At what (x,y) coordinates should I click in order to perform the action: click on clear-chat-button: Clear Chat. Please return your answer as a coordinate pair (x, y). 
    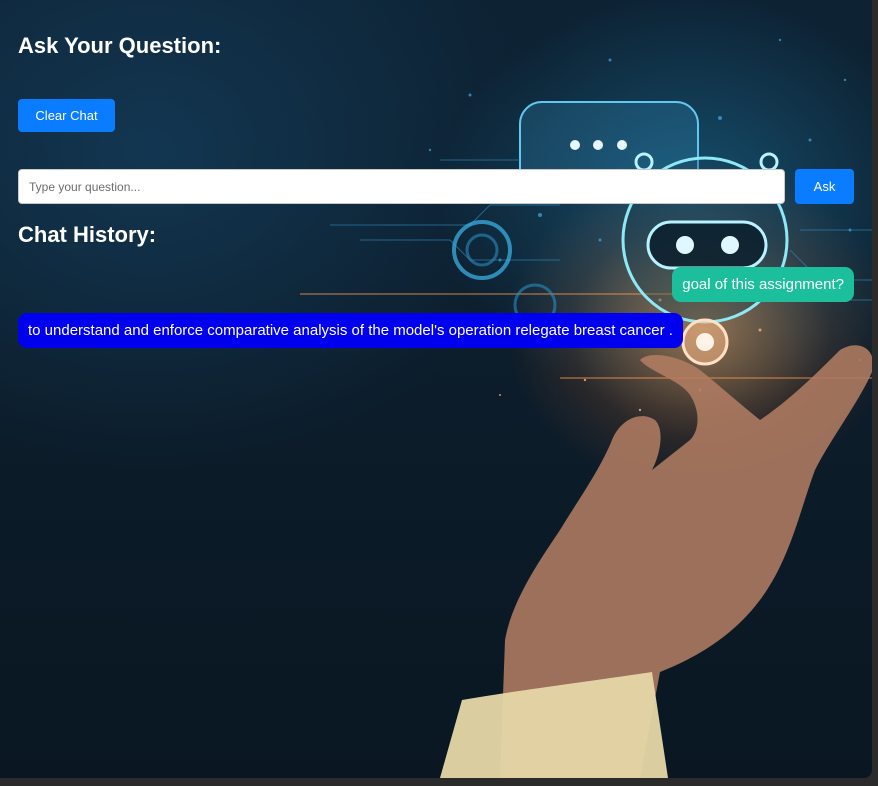
    Looking at the image, I should click on (66, 115).